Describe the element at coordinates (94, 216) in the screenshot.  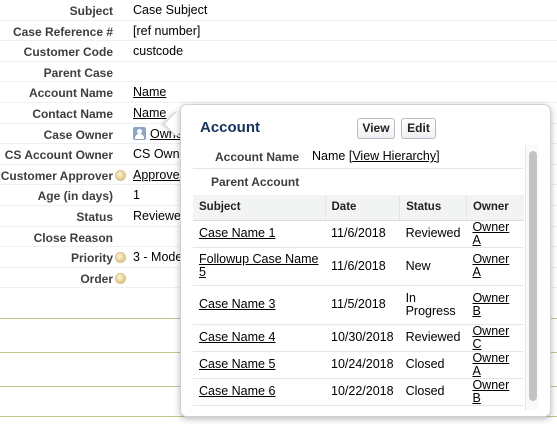
I see `field-label: Status` at that location.